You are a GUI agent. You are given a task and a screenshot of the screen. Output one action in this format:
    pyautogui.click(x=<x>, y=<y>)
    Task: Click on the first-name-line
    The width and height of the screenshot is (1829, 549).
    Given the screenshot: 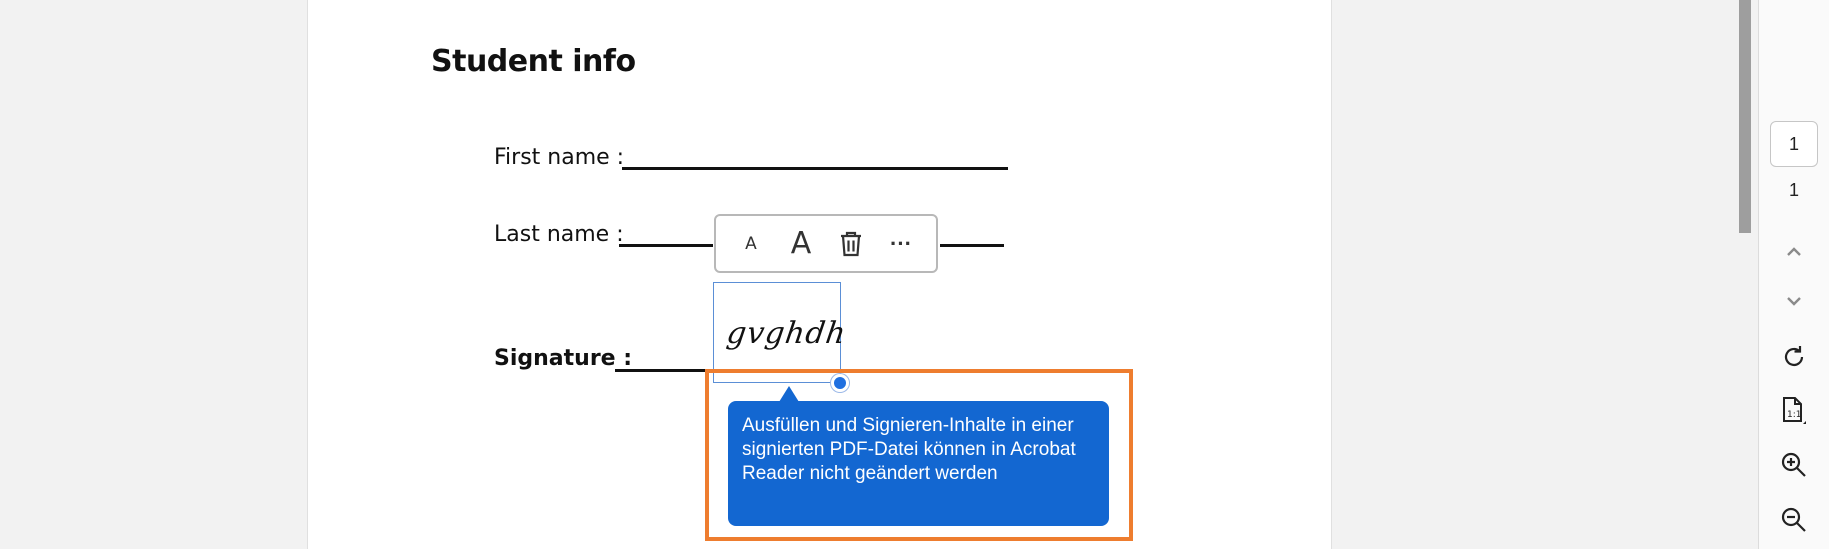 What is the action you would take?
    pyautogui.click(x=815, y=168)
    